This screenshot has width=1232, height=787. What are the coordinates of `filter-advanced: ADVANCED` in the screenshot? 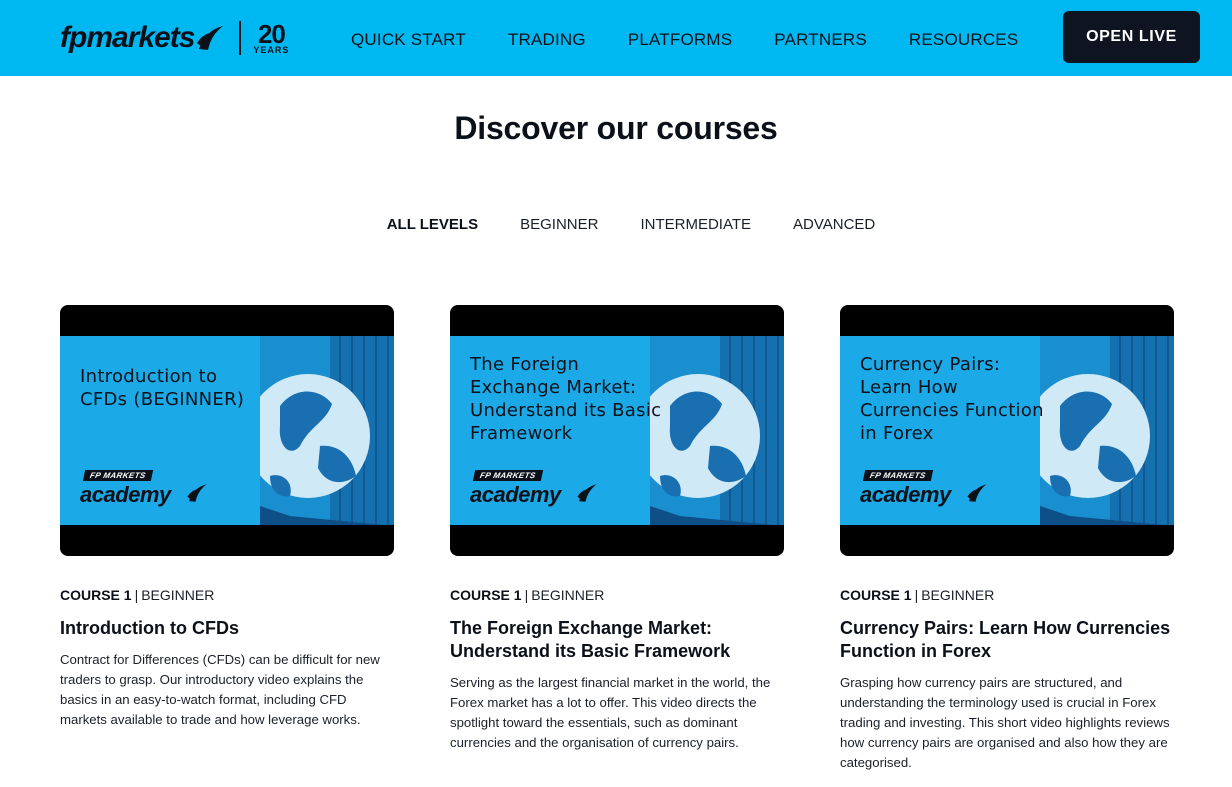 It's located at (834, 224).